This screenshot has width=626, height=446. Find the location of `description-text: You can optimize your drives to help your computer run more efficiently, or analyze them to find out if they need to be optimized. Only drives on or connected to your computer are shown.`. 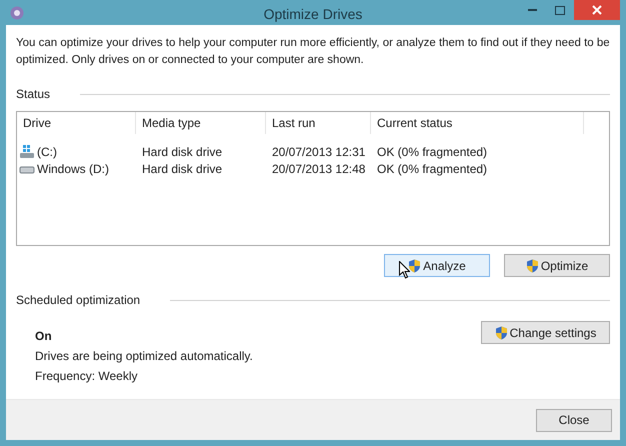

description-text: You can optimize your drives to help your computer run more efficiently, or analyze them to find out if they need to be optimized. Only drives on or connected to your computer are shown. is located at coordinates (313, 52).